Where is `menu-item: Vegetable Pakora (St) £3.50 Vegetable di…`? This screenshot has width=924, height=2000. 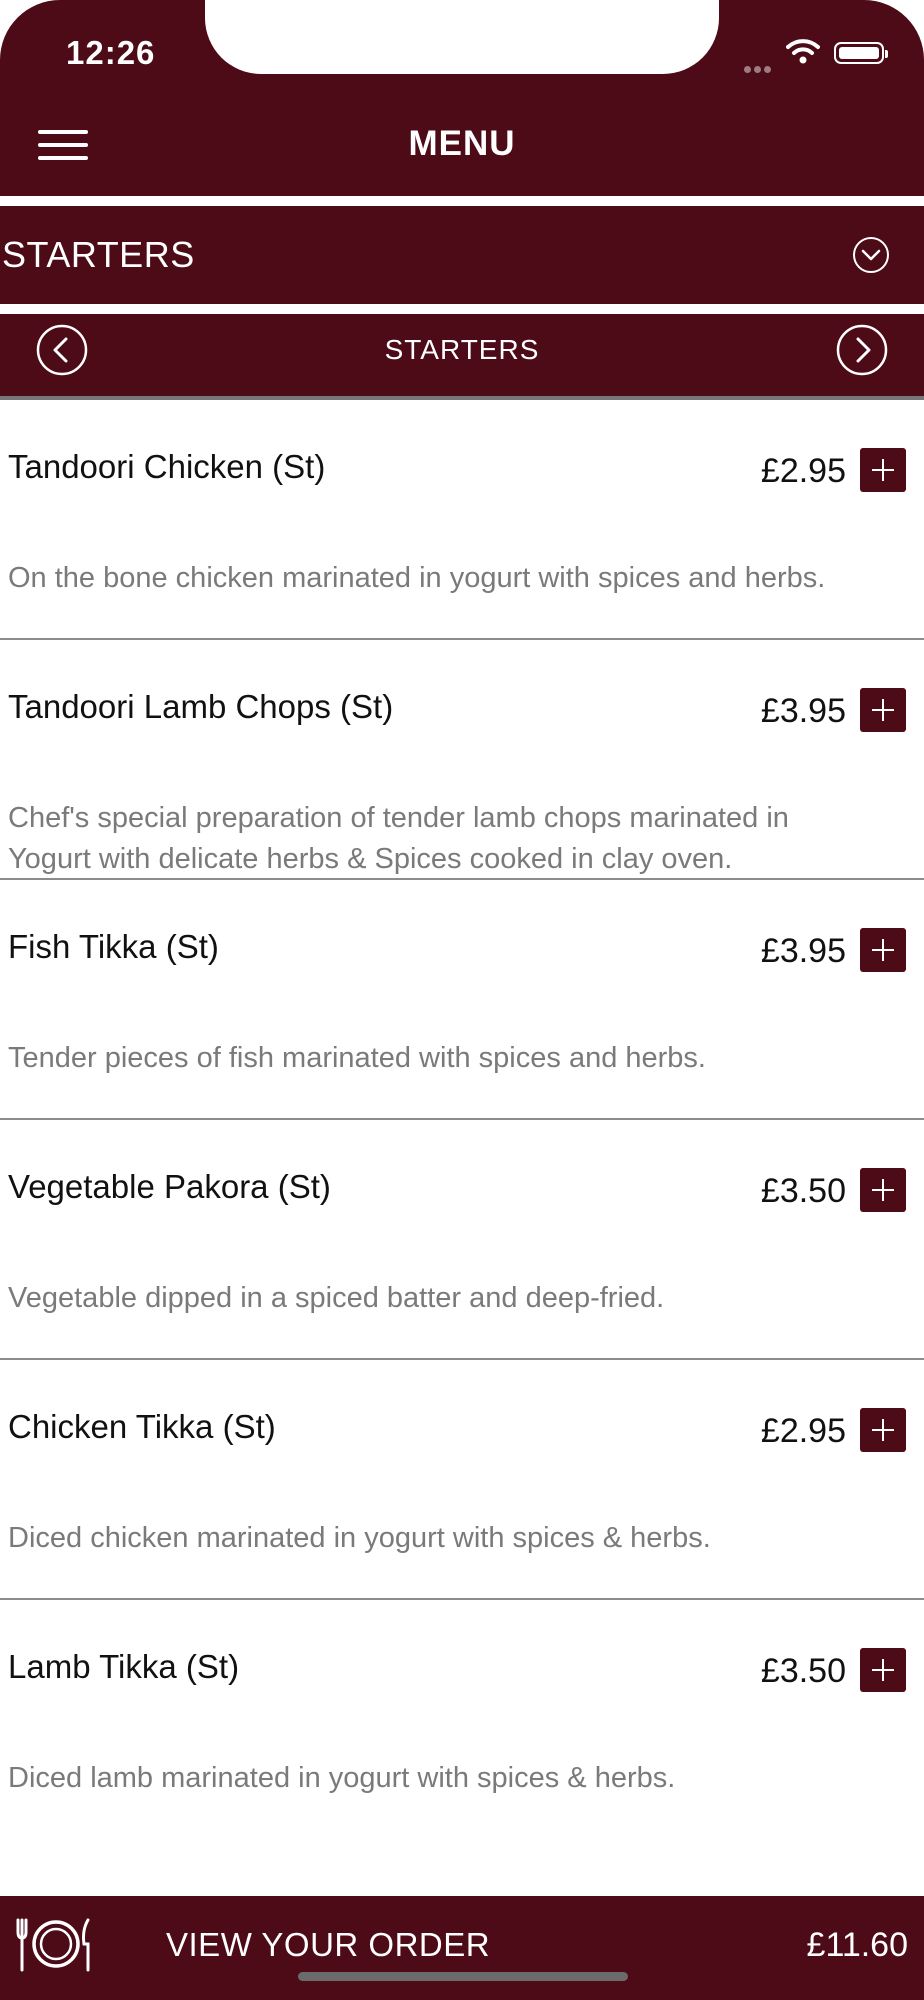 menu-item: Vegetable Pakora (St) £3.50 Vegetable di… is located at coordinates (462, 1240).